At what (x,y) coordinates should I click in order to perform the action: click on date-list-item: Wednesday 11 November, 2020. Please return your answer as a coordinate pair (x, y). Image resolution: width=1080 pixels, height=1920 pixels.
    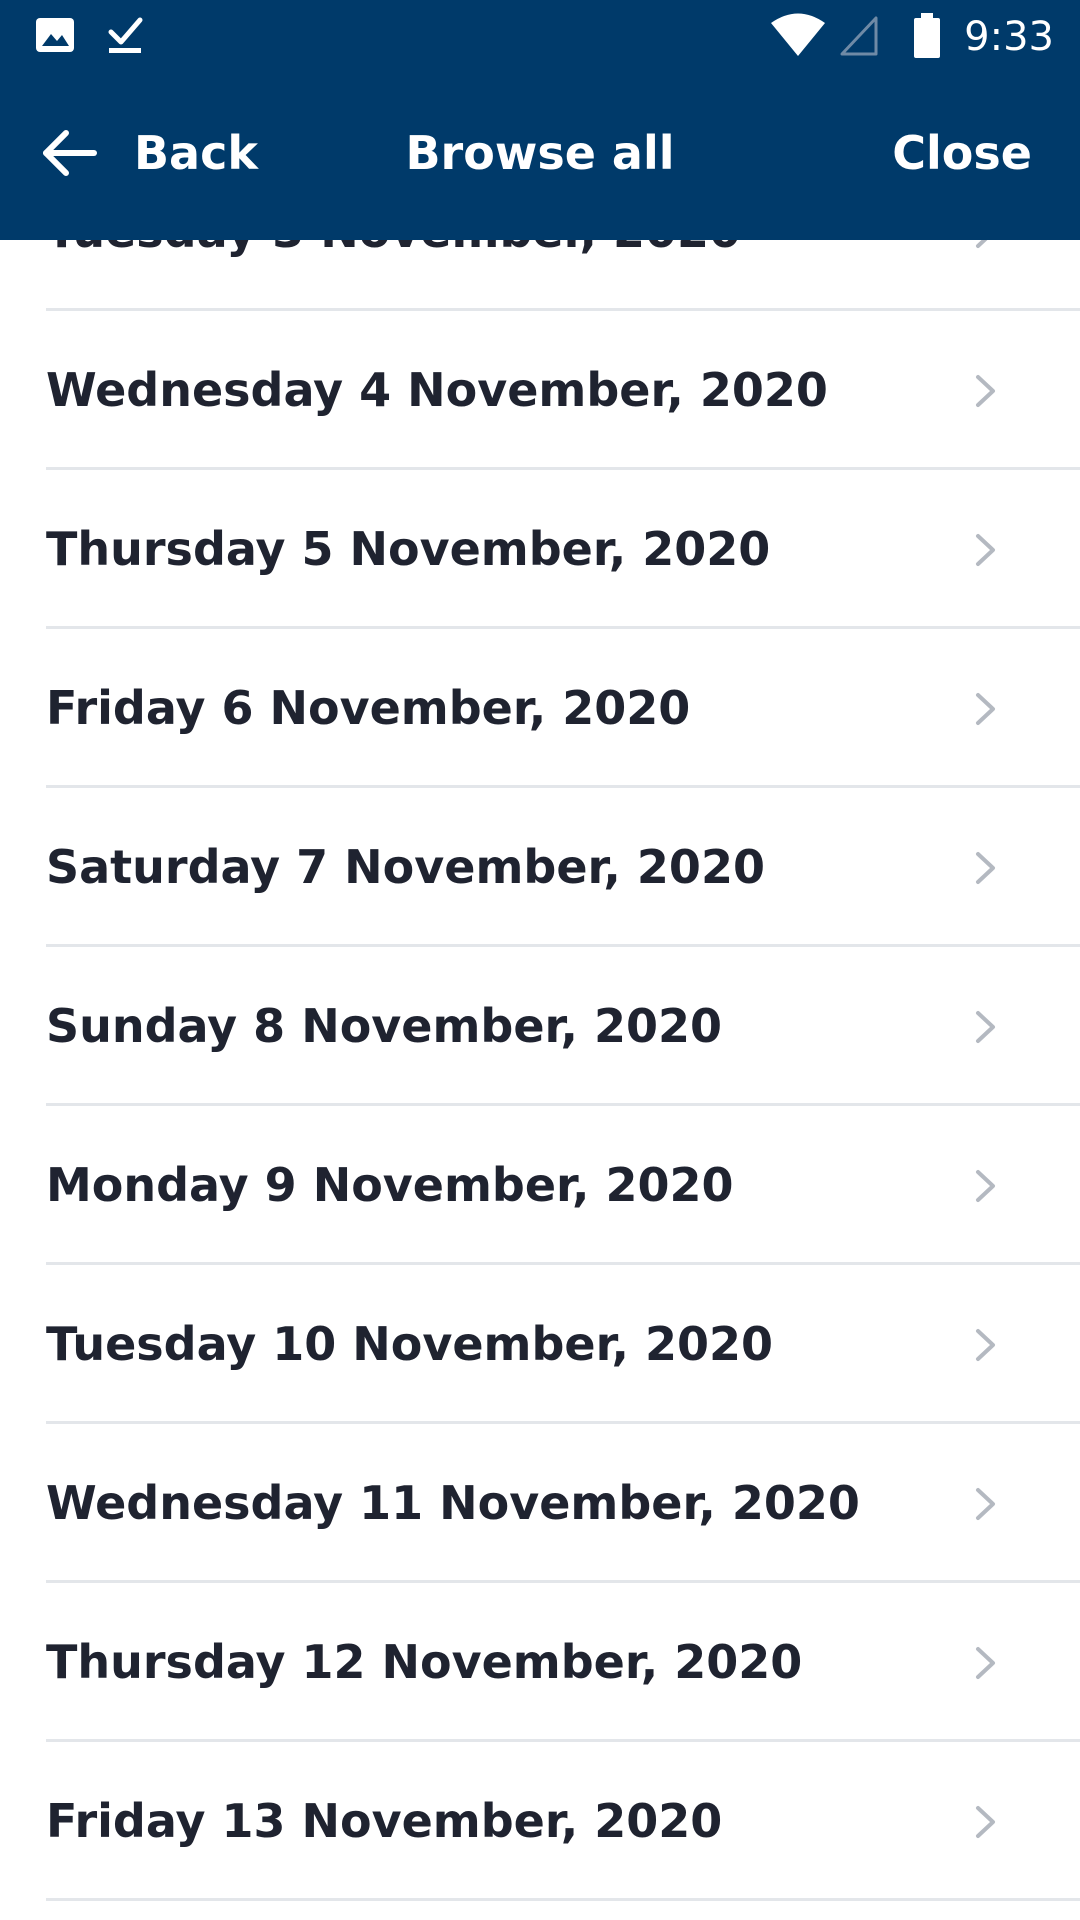
    Looking at the image, I should click on (540, 1503).